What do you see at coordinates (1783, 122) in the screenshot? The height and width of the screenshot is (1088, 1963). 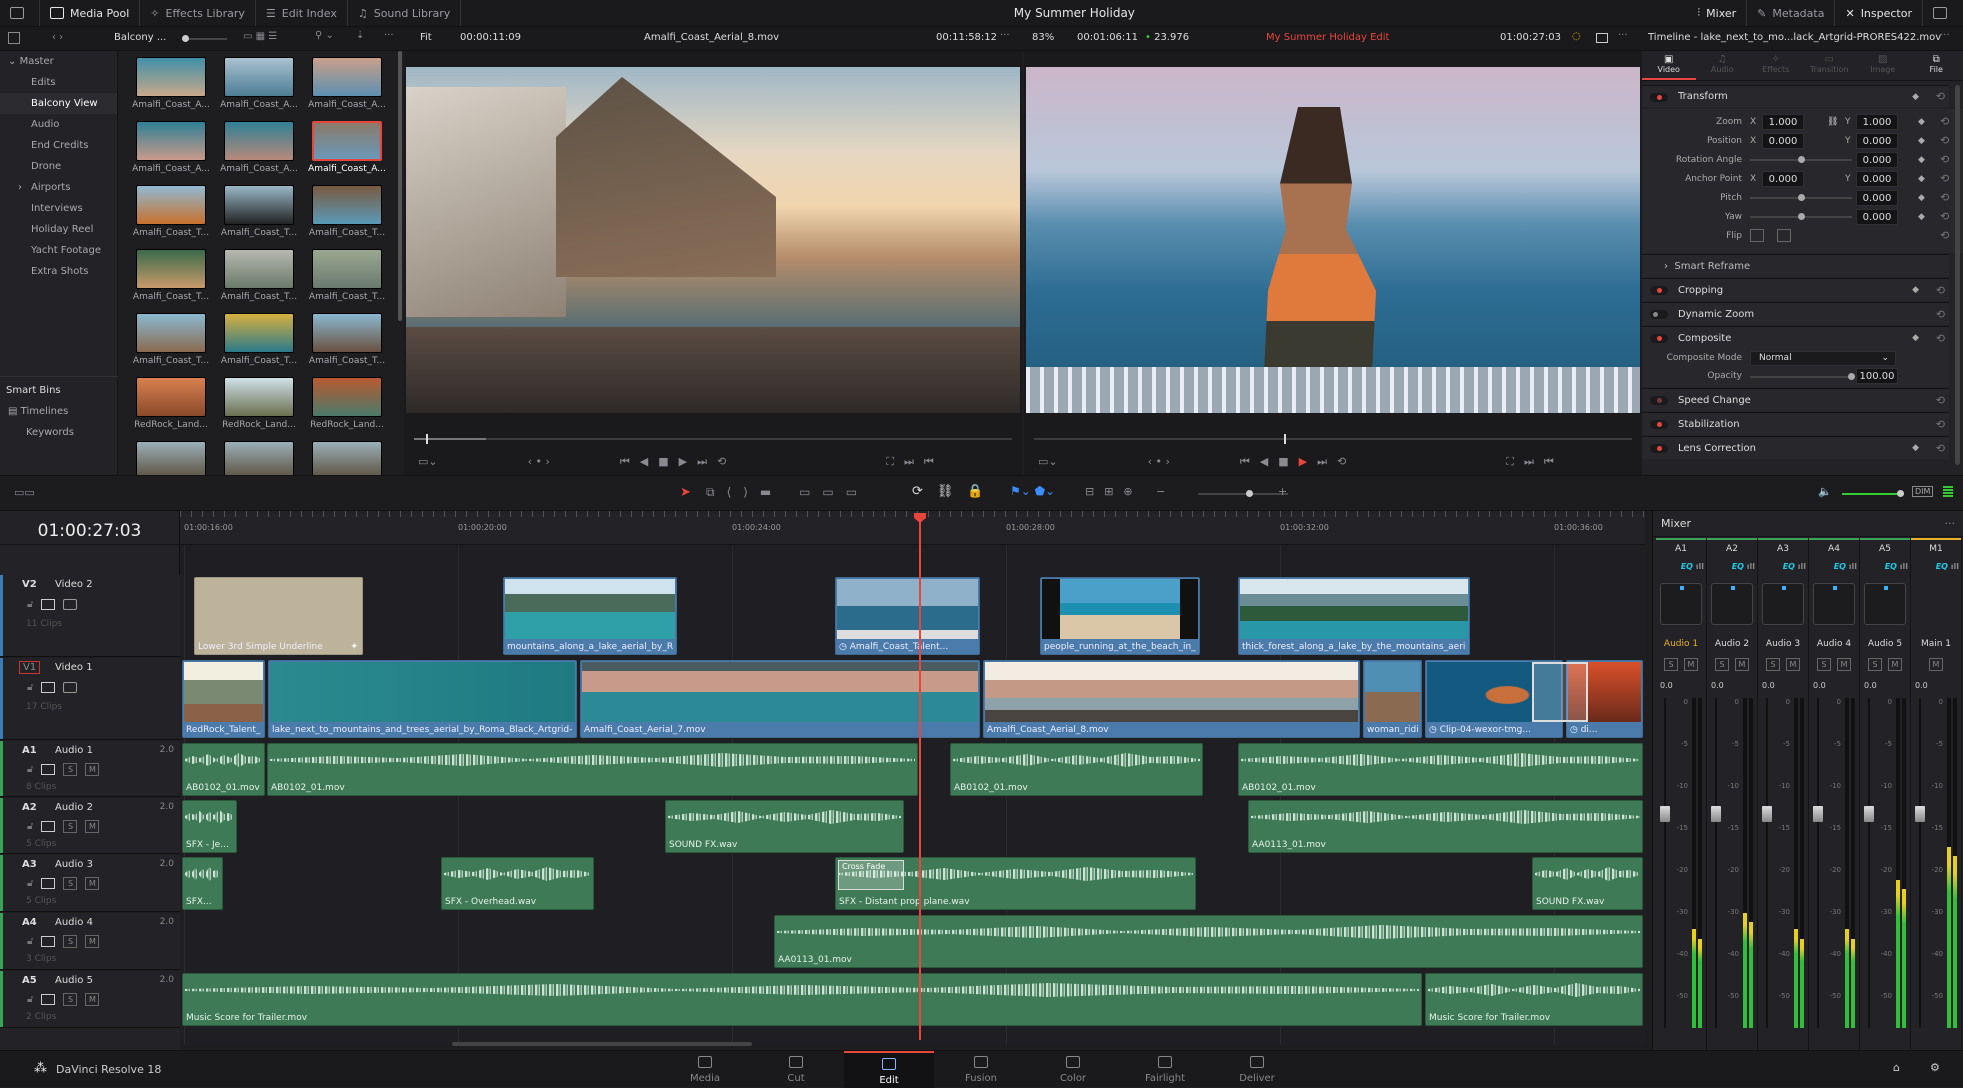 I see `x-input: 1.000` at bounding box center [1783, 122].